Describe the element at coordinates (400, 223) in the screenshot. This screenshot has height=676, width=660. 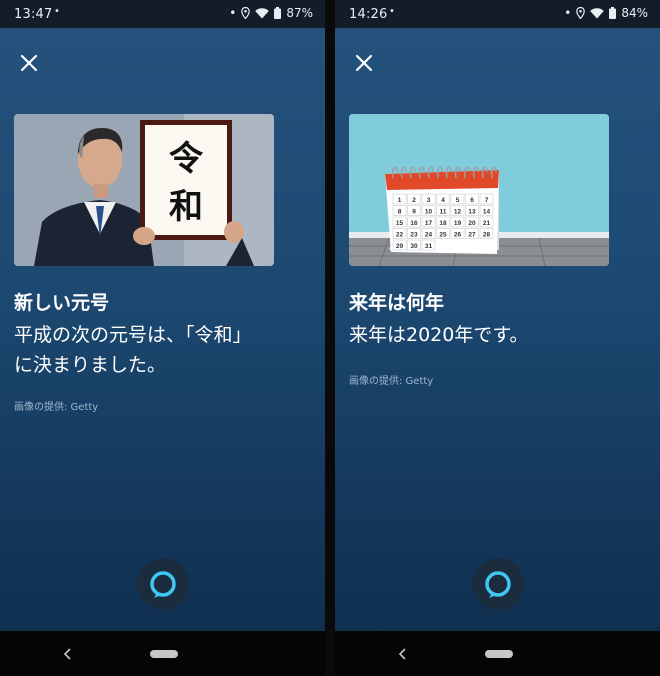
I see `calendar-day-label: 15` at that location.